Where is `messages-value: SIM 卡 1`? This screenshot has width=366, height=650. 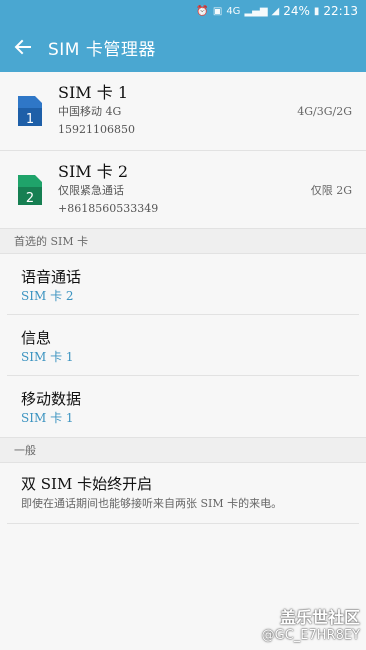
messages-value: SIM 卡 1 is located at coordinates (47, 357).